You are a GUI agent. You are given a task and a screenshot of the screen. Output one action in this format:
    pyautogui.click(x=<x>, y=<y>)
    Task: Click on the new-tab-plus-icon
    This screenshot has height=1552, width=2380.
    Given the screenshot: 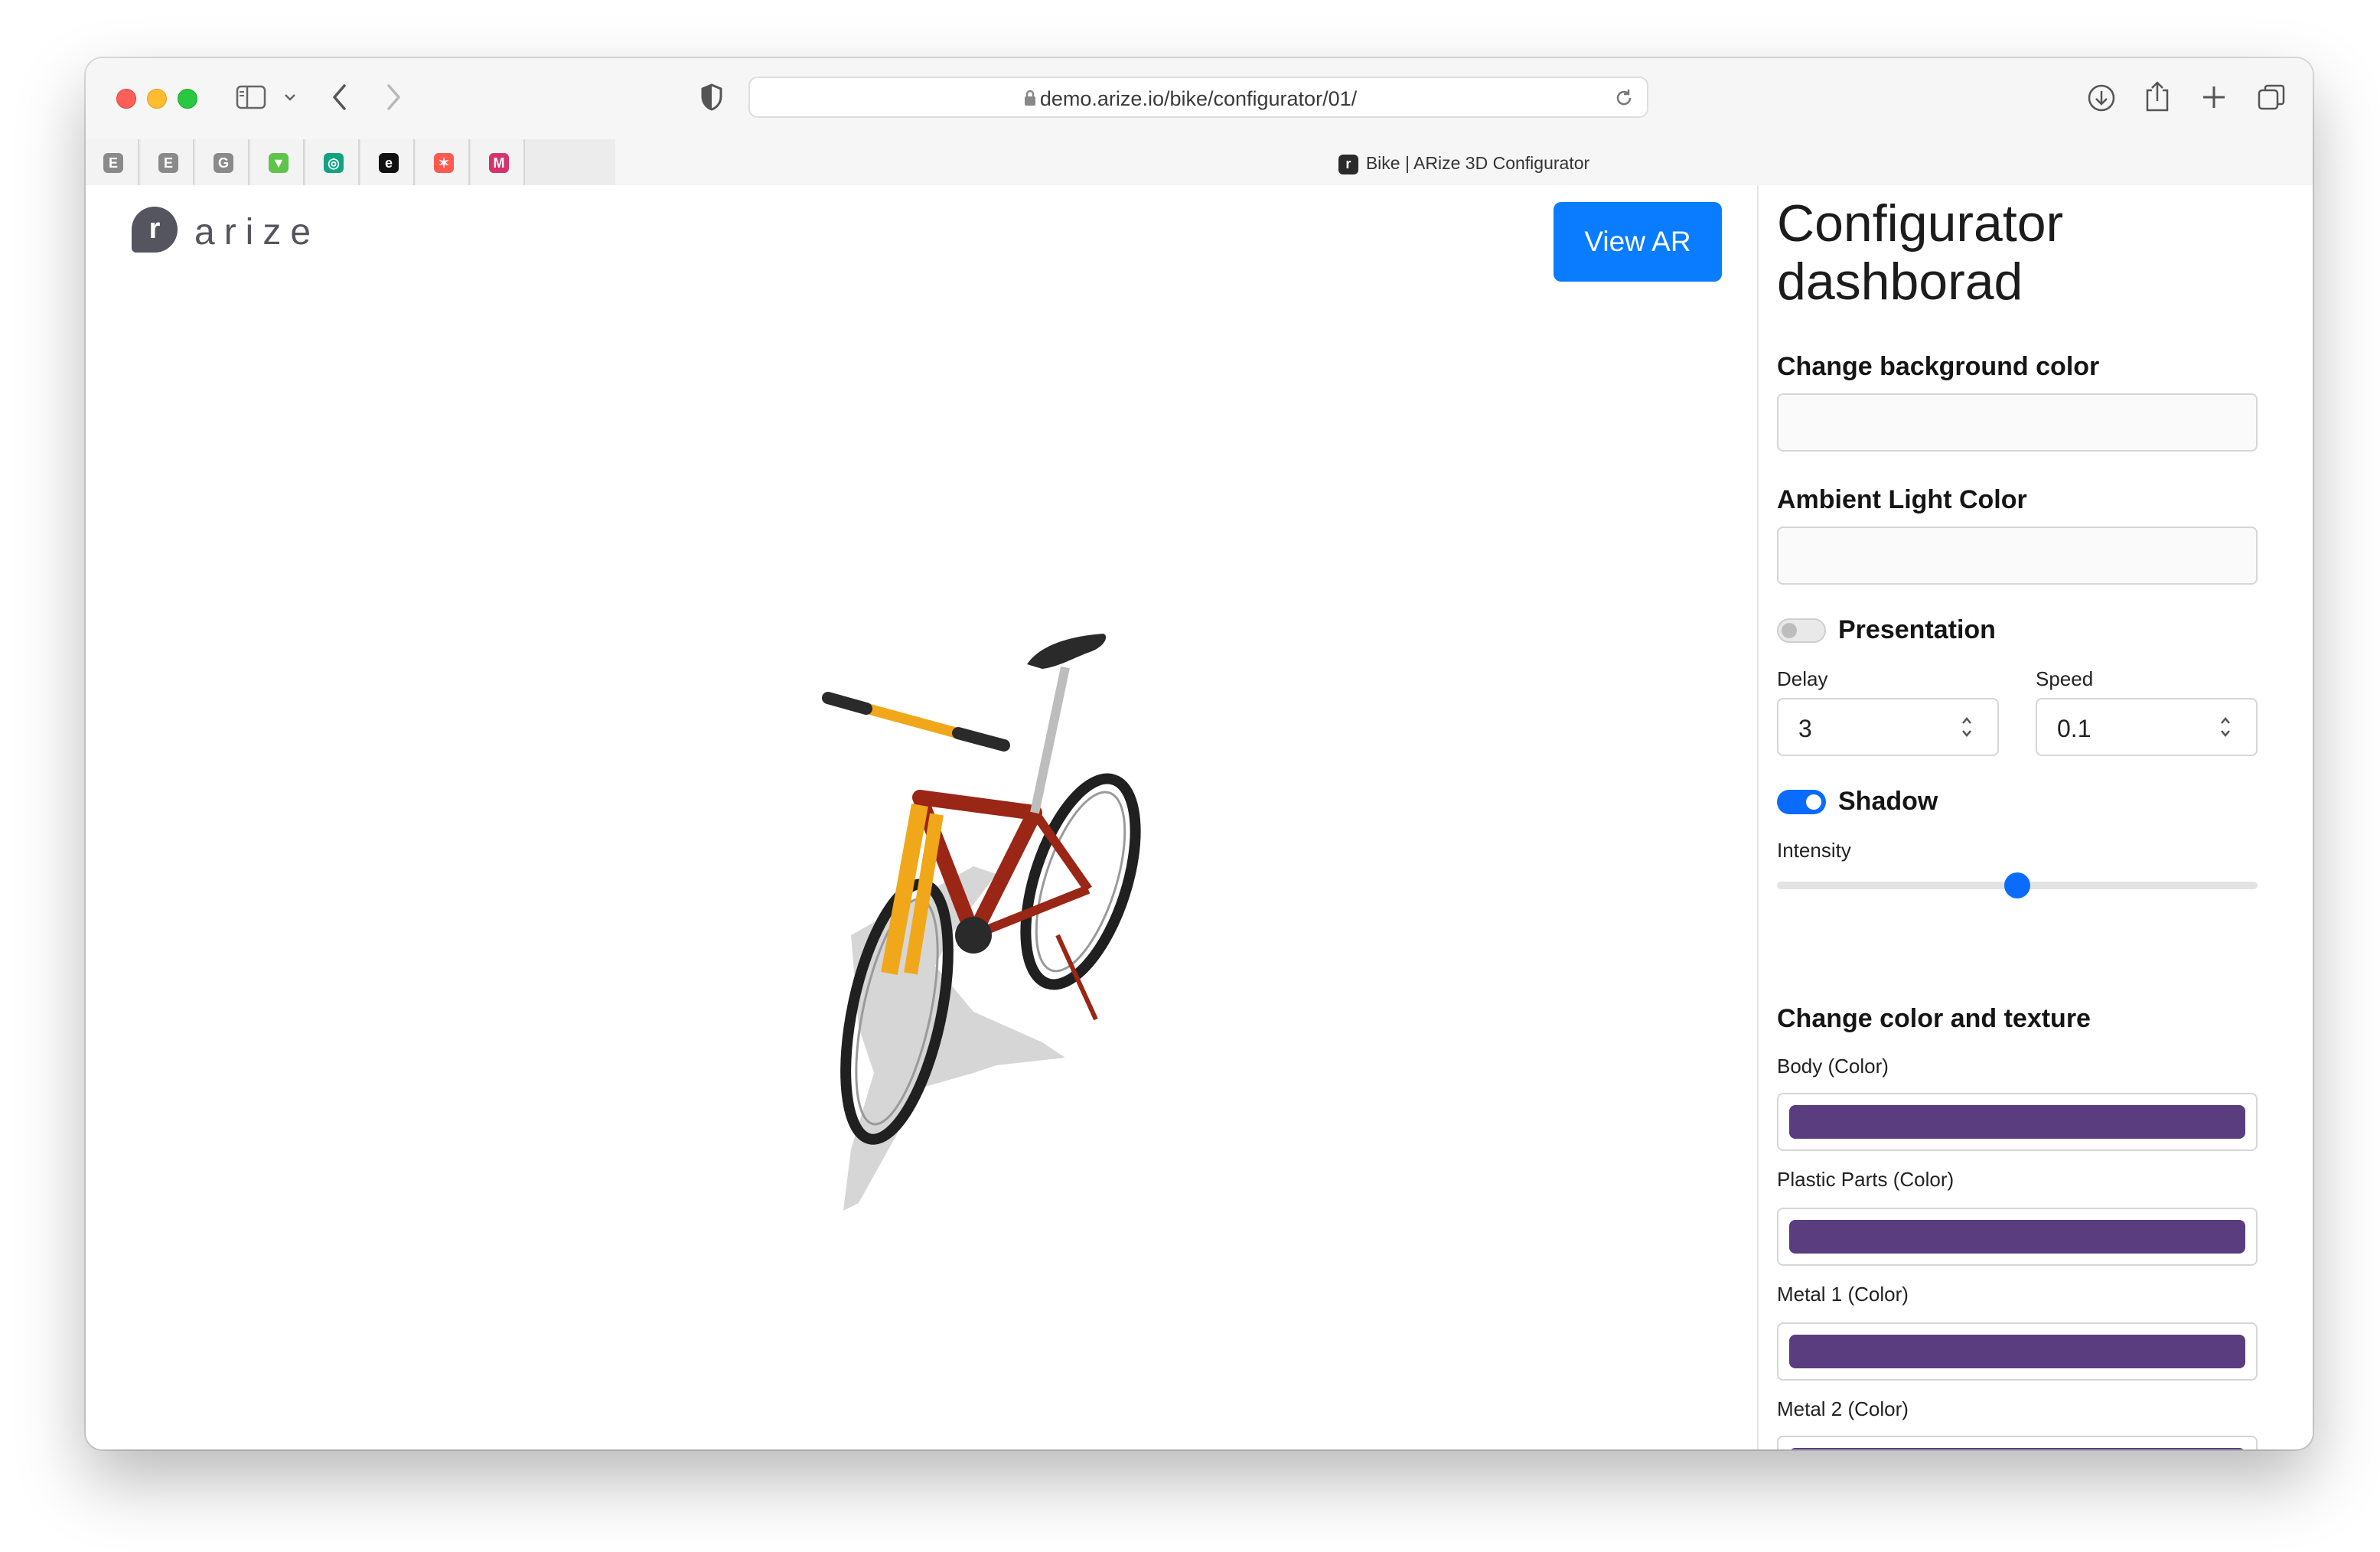 What is the action you would take?
    pyautogui.click(x=2214, y=97)
    